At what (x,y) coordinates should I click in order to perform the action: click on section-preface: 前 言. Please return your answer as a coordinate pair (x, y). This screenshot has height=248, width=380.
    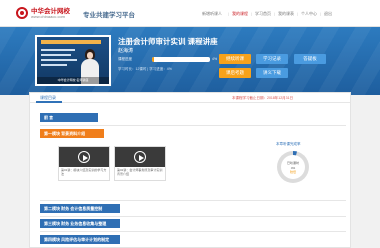
    Looking at the image, I should click on (69, 117).